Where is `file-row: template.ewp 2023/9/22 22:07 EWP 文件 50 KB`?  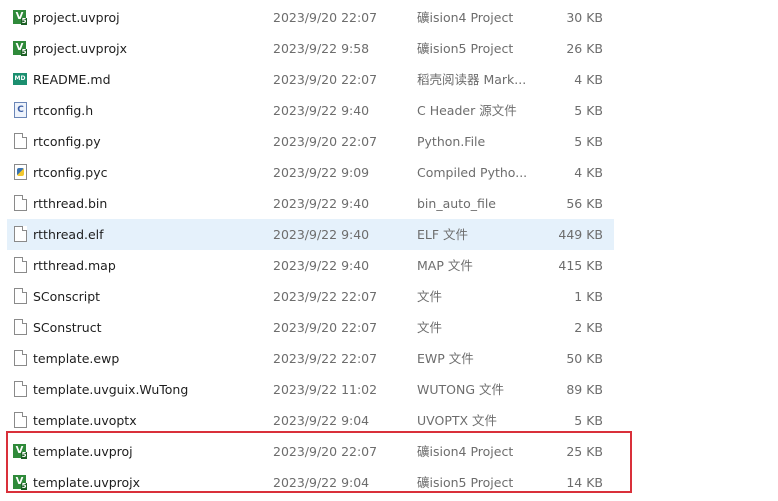
file-row: template.ewp 2023/9/22 22:07 EWP 文件 50 KB is located at coordinates (310, 358).